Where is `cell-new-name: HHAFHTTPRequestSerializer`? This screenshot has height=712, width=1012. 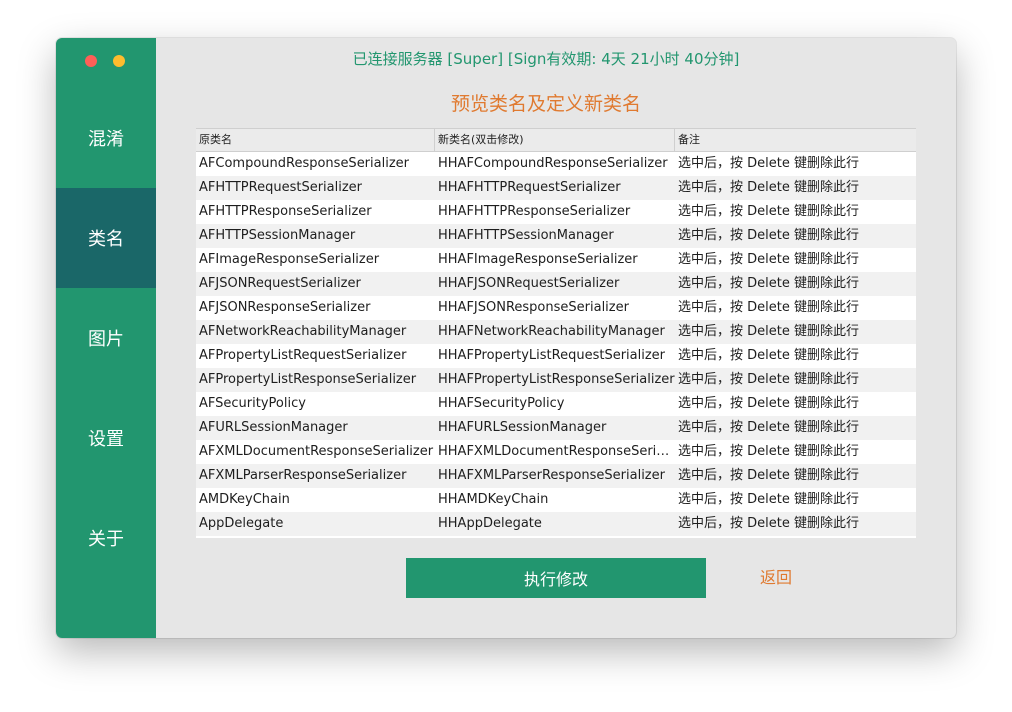
cell-new-name: HHAFHTTPRequestSerializer is located at coordinates (555, 188).